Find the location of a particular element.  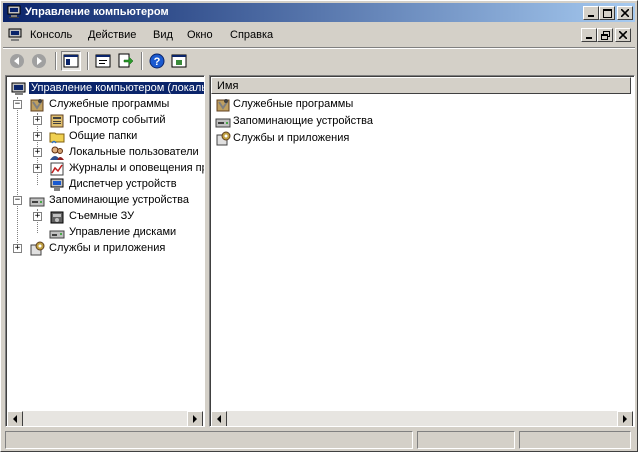

event-viewer-icon is located at coordinates (57, 121).